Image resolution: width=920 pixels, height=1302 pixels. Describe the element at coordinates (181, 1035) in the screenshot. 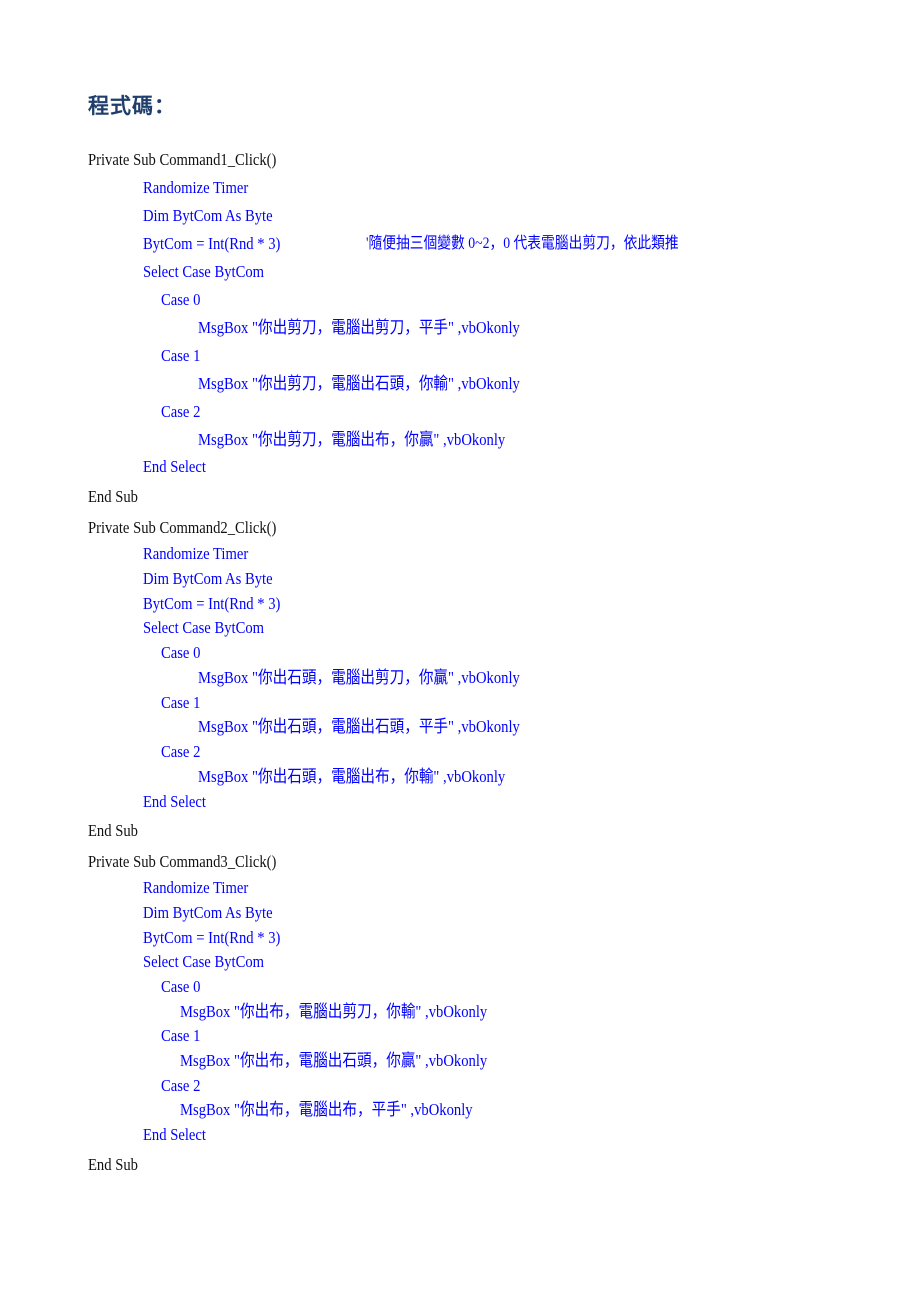

I see `sub3-case1: Case 1` at that location.